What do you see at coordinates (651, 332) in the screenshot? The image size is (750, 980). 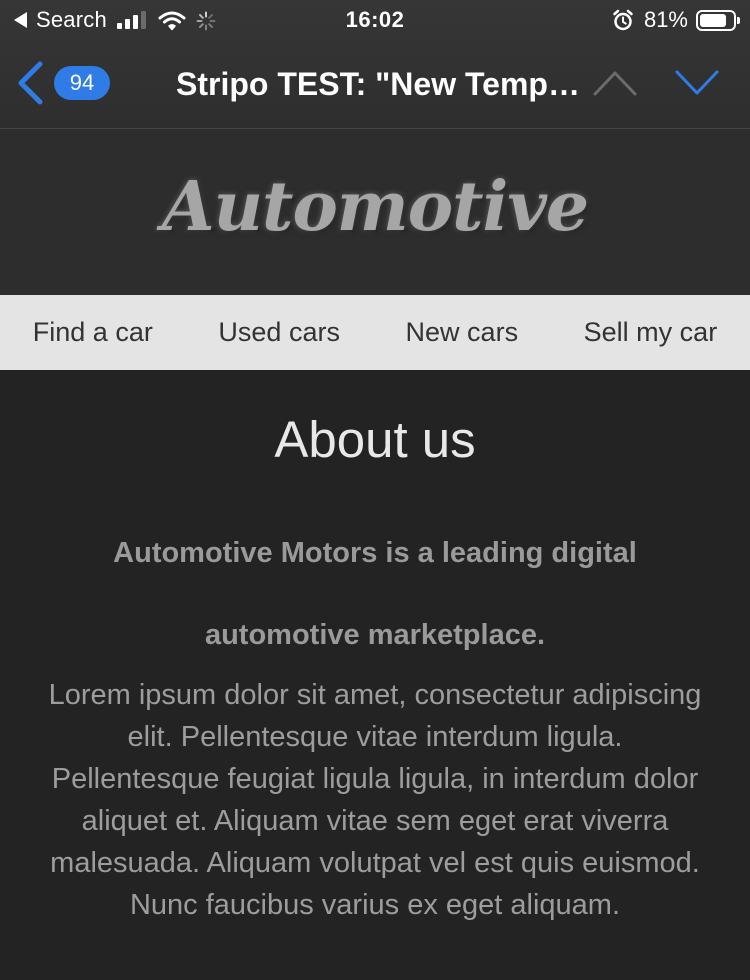 I see `menu-item-sell-my-car: Sell my car` at bounding box center [651, 332].